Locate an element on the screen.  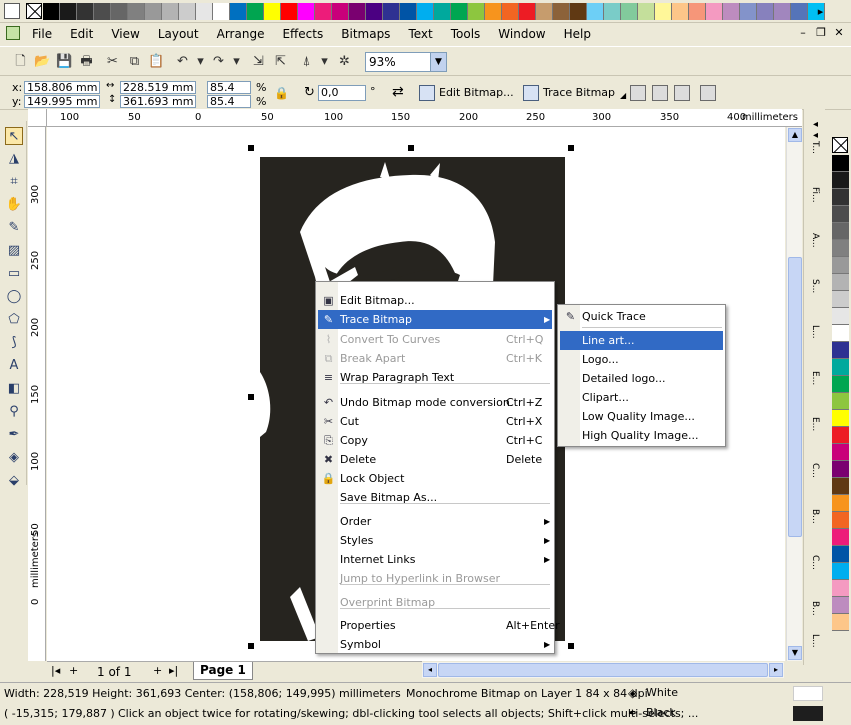
export-icon: ⇱ is located at coordinates (280, 61).